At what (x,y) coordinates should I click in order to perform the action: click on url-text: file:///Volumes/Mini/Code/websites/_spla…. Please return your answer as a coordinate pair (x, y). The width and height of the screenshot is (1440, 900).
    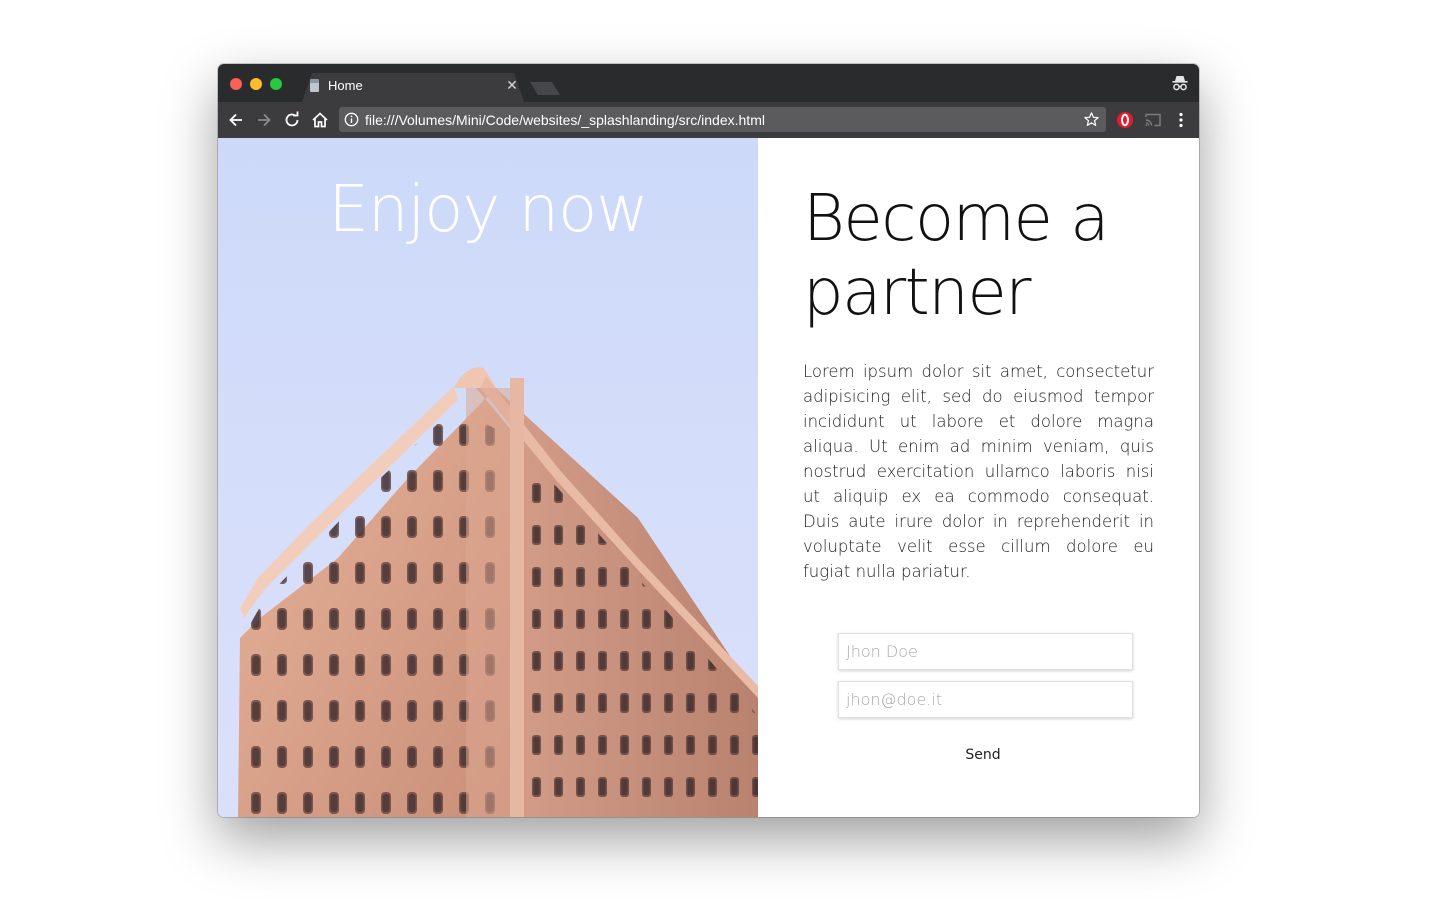
    Looking at the image, I should click on (565, 120).